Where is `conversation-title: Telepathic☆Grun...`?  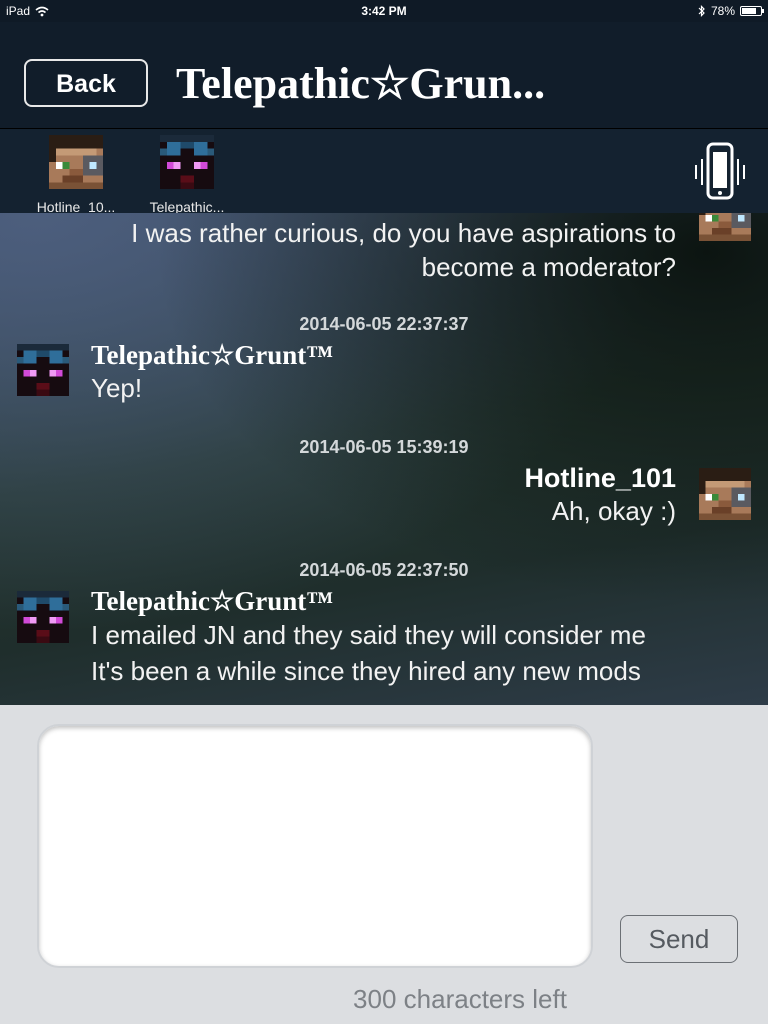 conversation-title: Telepathic☆Grun... is located at coordinates (361, 83).